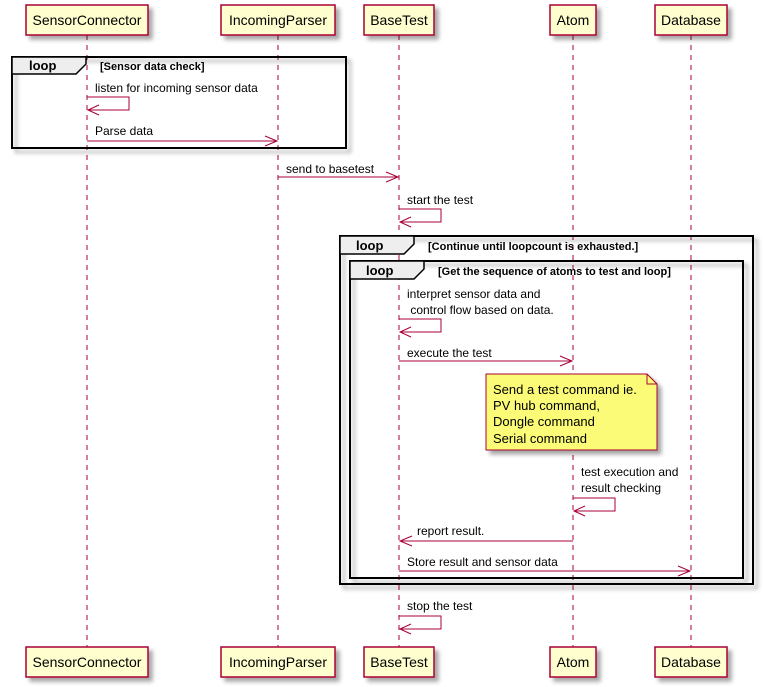 Image resolution: width=763 pixels, height=687 pixels. Describe the element at coordinates (449, 353) in the screenshot. I see `message-label: execute the test` at that location.